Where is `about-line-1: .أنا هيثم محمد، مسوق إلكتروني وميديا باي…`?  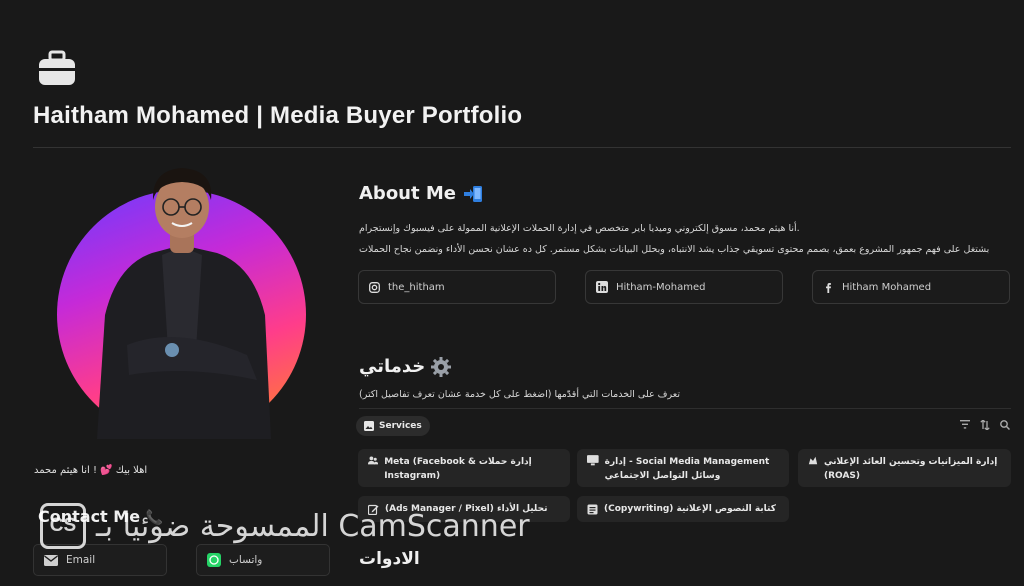 about-line-1: .أنا هيثم محمد، مسوق إلكتروني وميديا باي… is located at coordinates (579, 228).